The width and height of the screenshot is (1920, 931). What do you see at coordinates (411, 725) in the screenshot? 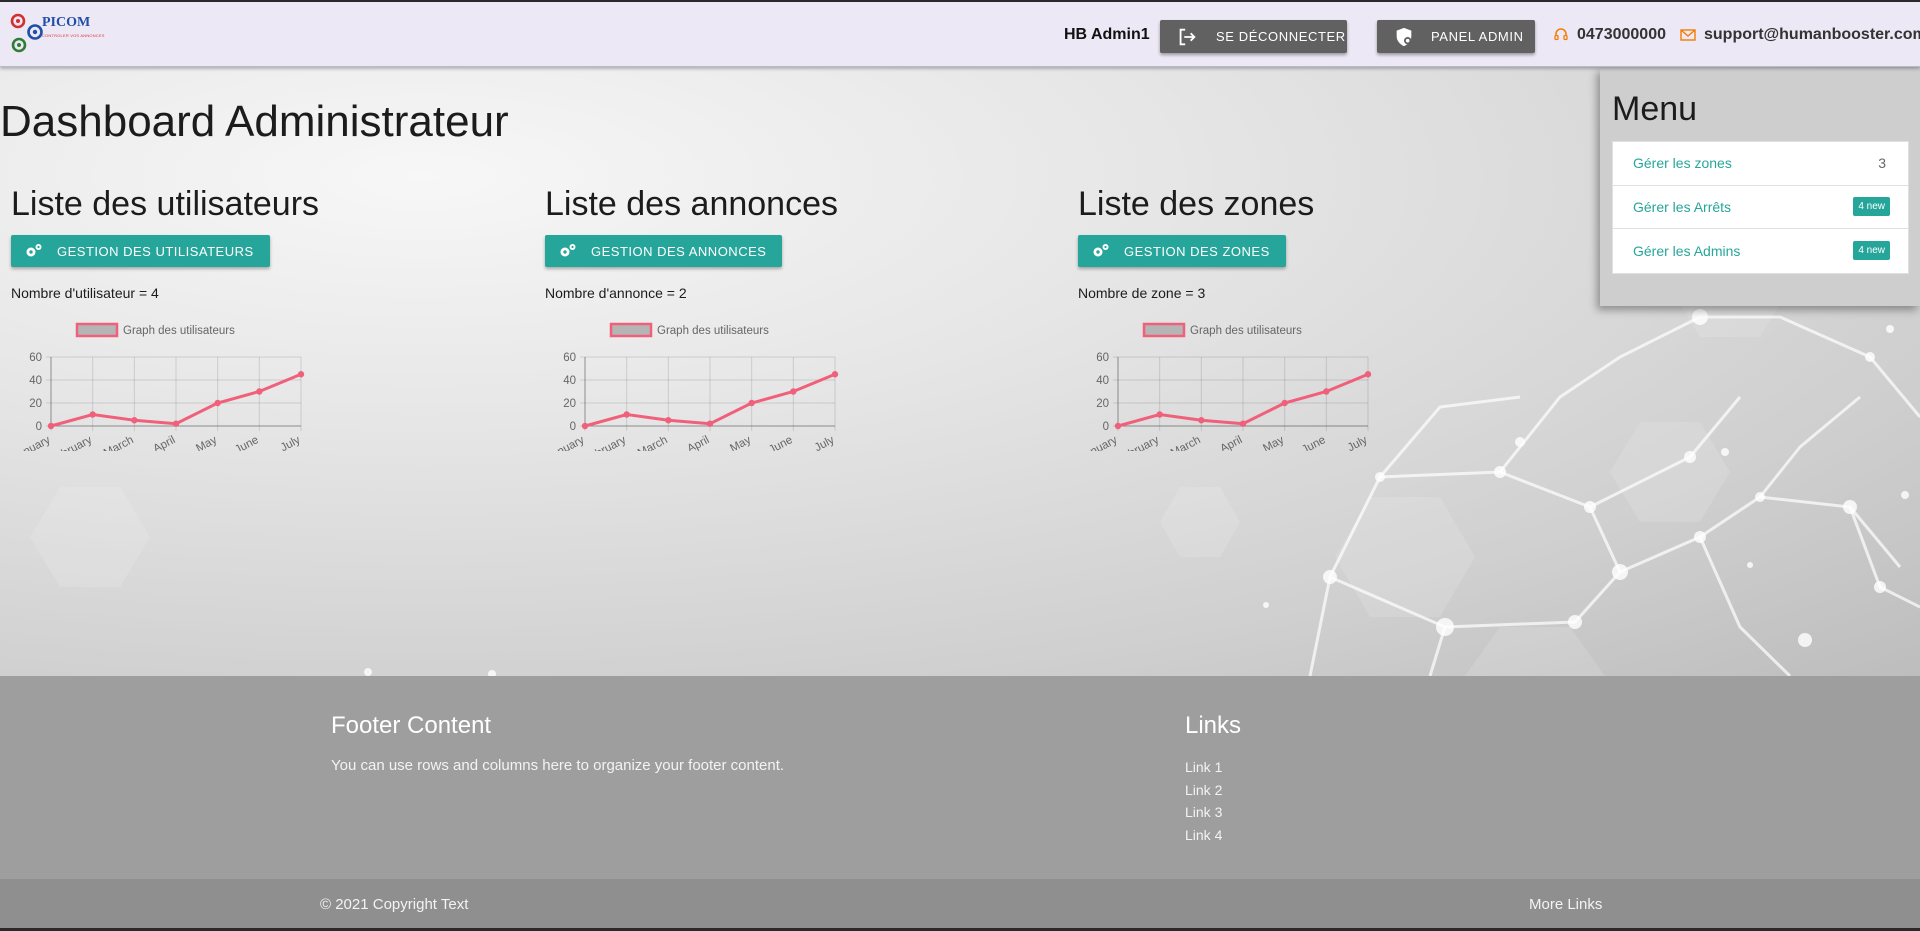
I see `footer-content-title: Footer Content` at bounding box center [411, 725].